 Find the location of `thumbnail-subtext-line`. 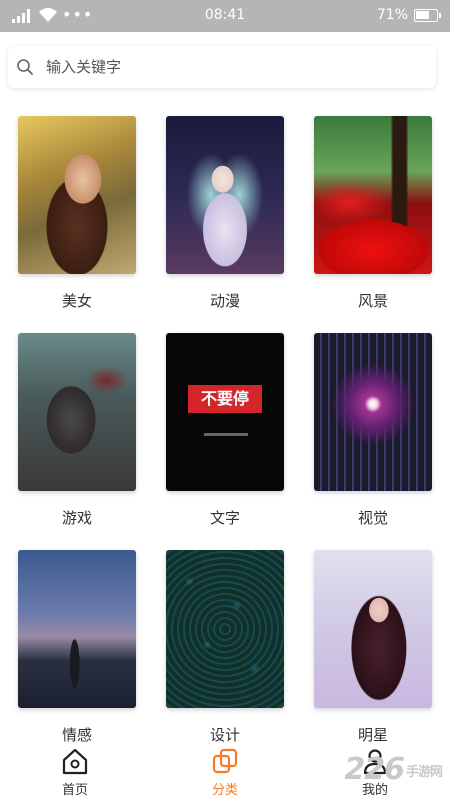

thumbnail-subtext-line is located at coordinates (226, 434).